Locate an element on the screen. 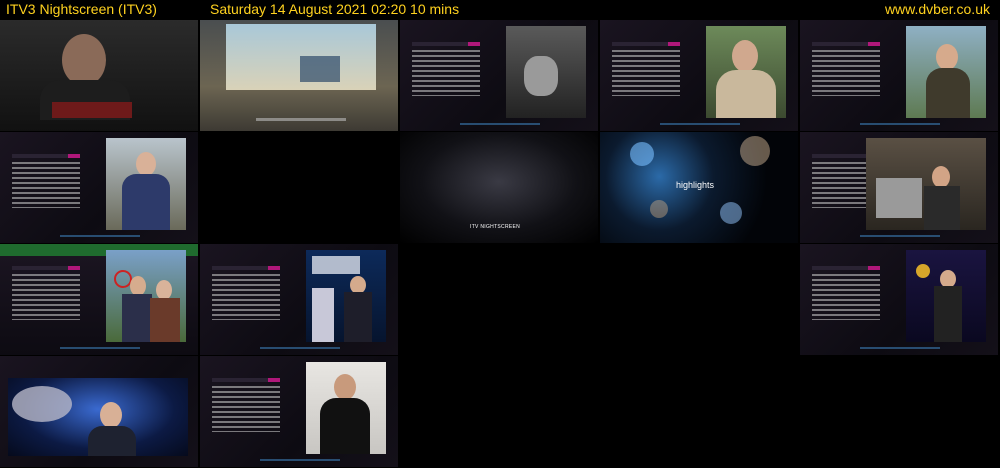 The height and width of the screenshot is (468, 1000). coin-graphic is located at coordinates (923, 271).